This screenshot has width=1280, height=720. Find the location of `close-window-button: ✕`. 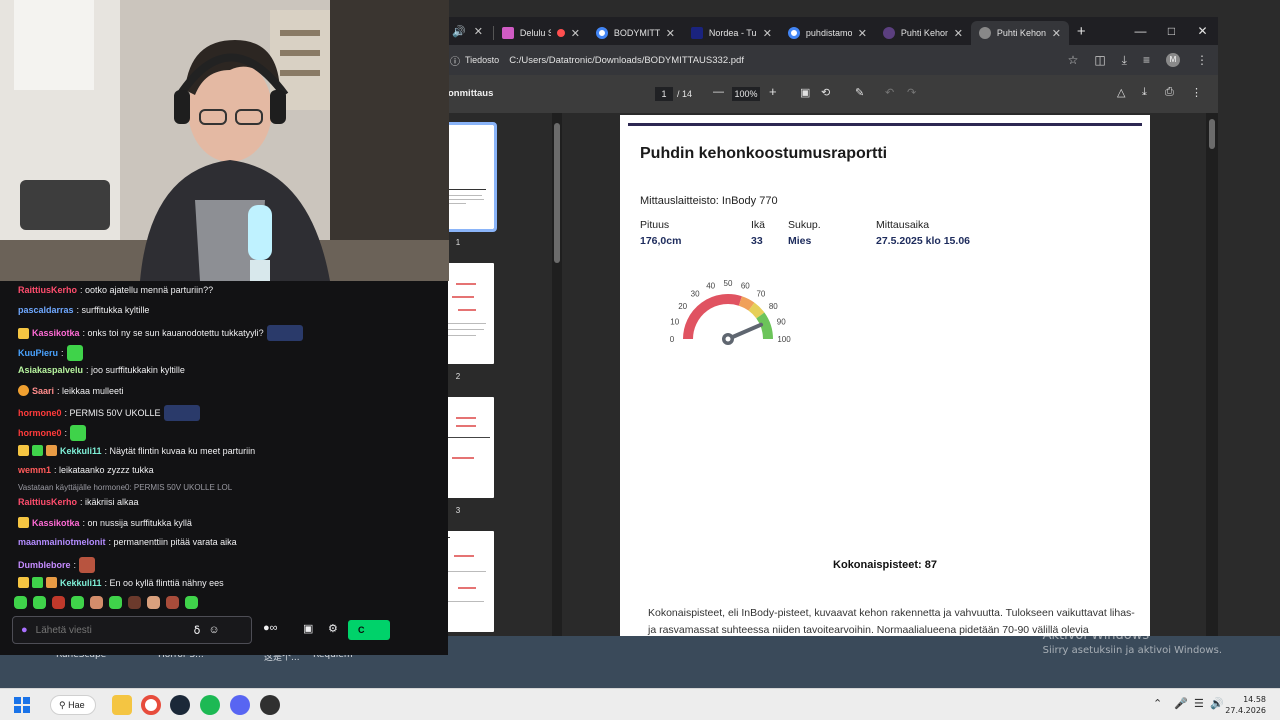

close-window-button: ✕ is located at coordinates (1202, 31).